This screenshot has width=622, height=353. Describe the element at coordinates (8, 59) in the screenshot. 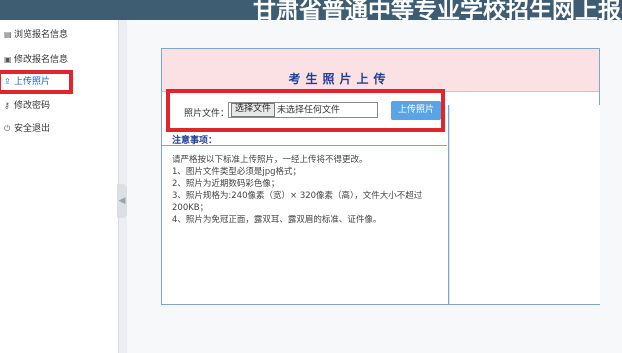

I see `edit-icon: ▣` at that location.